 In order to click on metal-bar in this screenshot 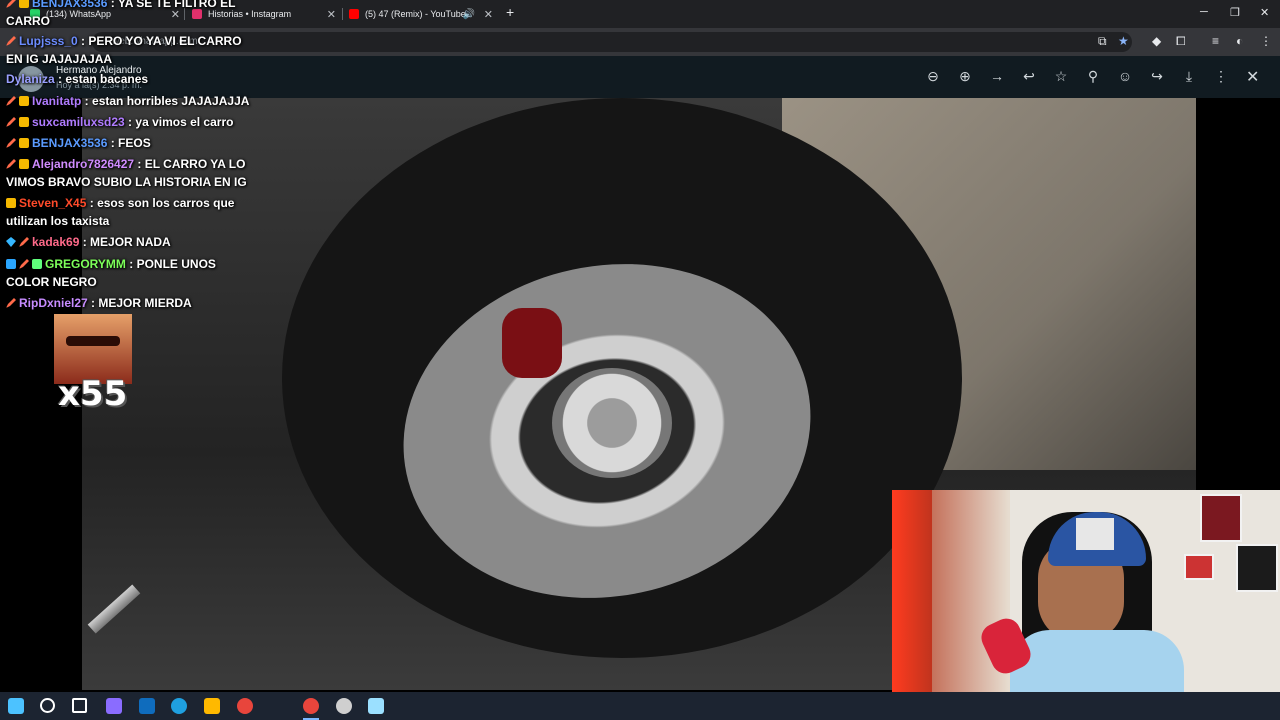, I will do `click(114, 609)`.